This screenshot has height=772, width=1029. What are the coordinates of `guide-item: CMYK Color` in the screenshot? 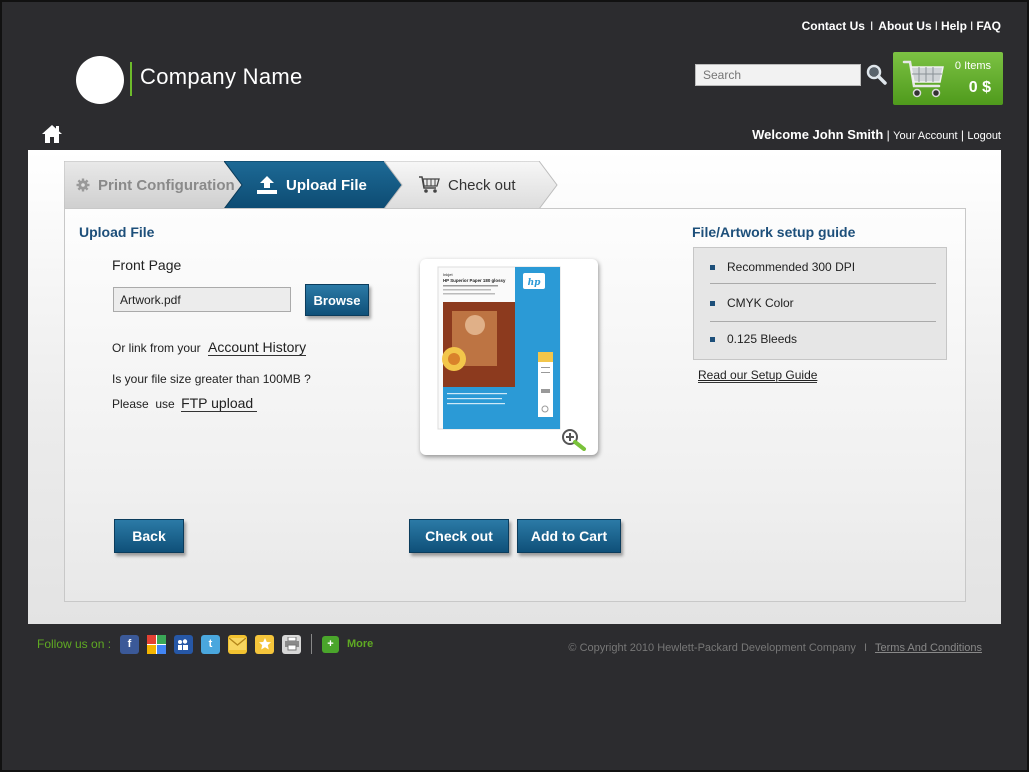 It's located at (823, 303).